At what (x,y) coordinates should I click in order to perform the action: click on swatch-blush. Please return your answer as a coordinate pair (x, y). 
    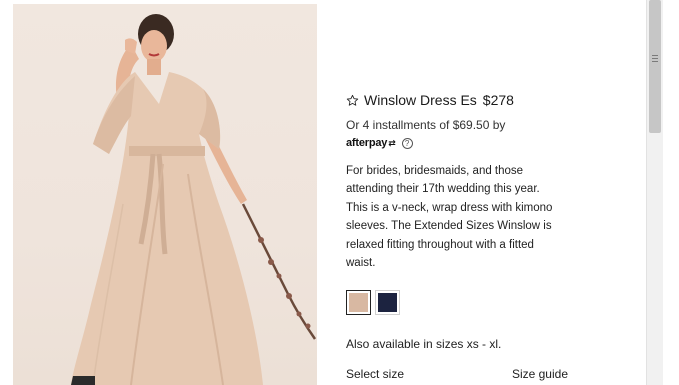
    Looking at the image, I should click on (358, 302).